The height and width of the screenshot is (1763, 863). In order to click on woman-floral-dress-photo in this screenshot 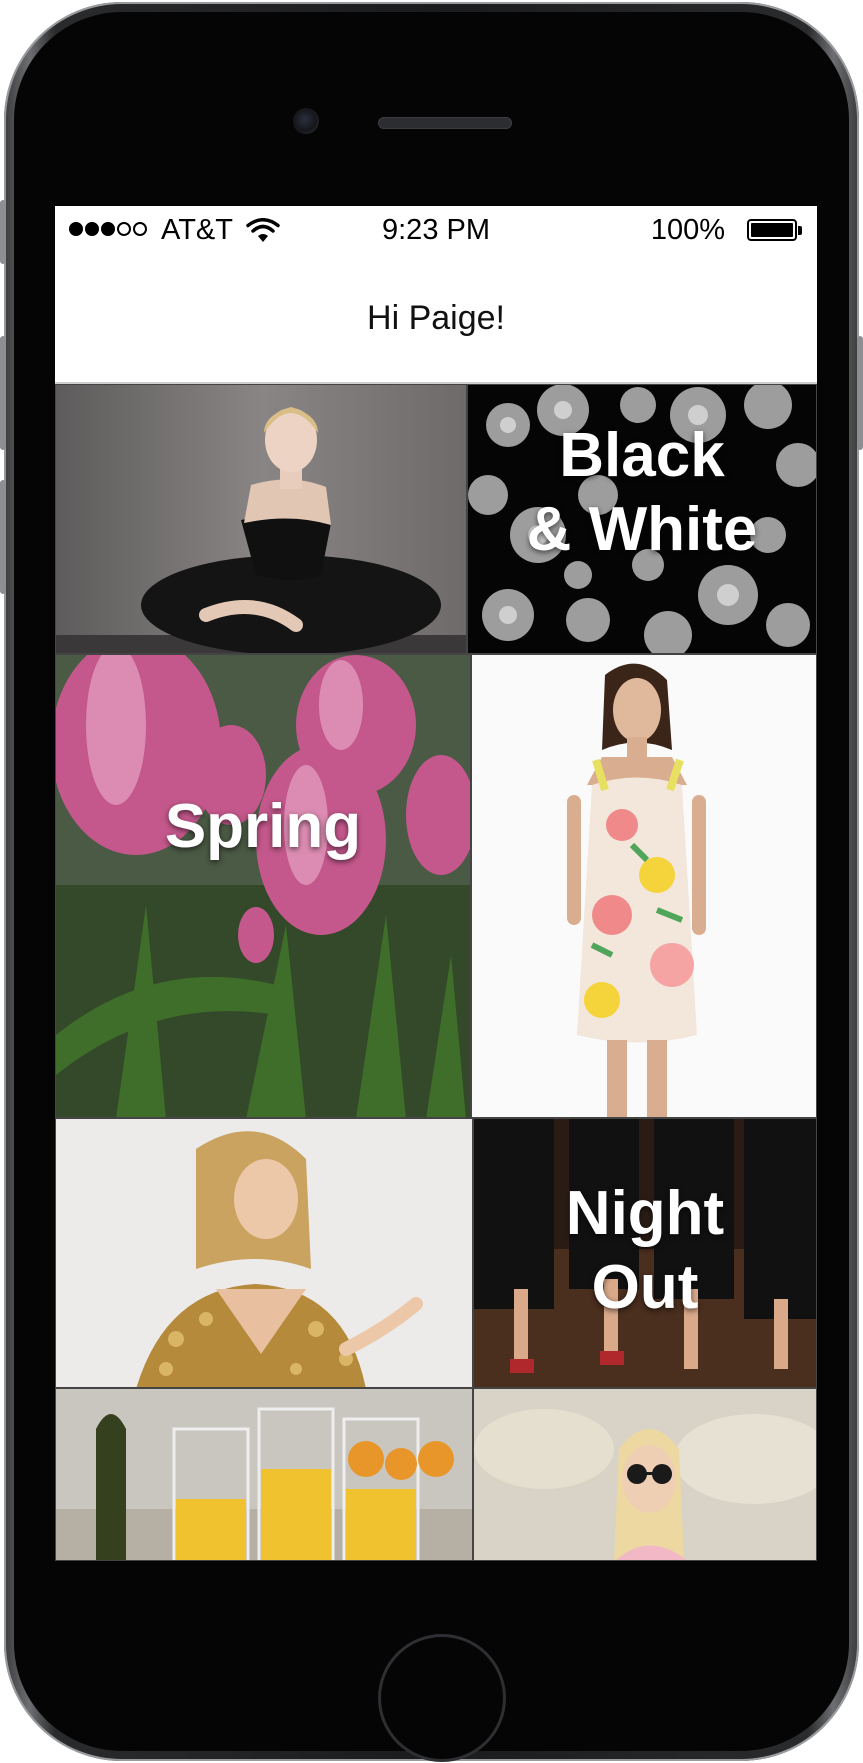, I will do `click(644, 886)`.